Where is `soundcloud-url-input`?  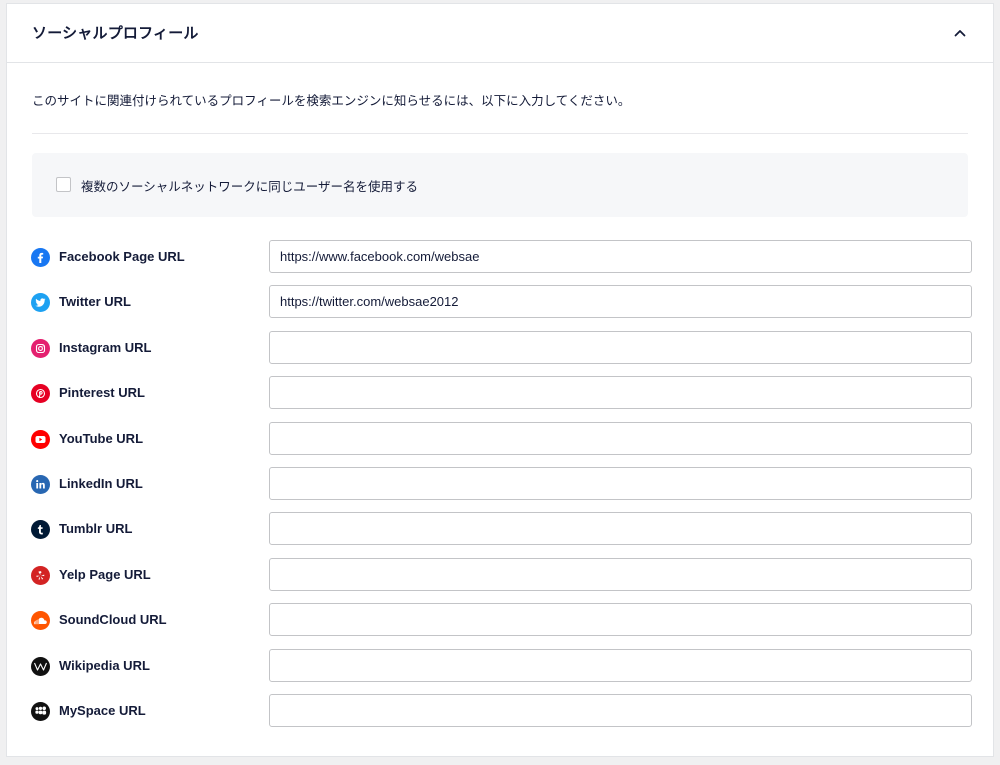 soundcloud-url-input is located at coordinates (620, 620).